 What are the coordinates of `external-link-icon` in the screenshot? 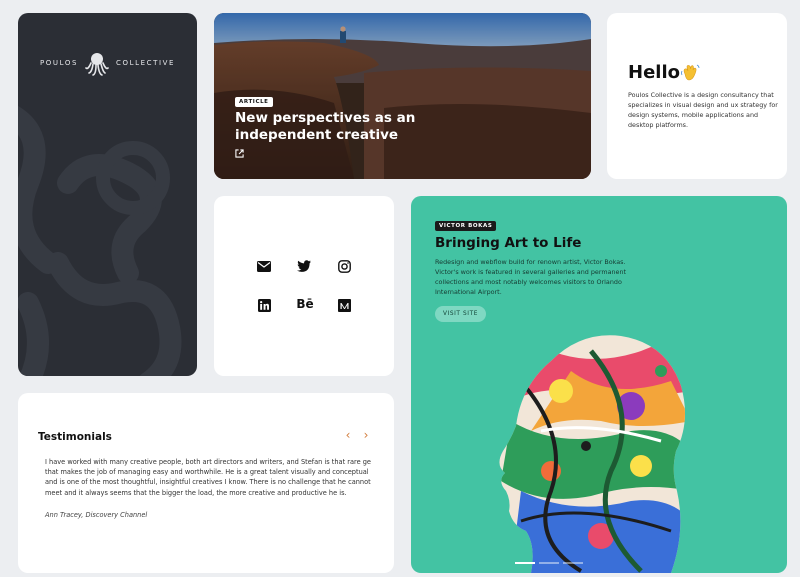 It's located at (239, 153).